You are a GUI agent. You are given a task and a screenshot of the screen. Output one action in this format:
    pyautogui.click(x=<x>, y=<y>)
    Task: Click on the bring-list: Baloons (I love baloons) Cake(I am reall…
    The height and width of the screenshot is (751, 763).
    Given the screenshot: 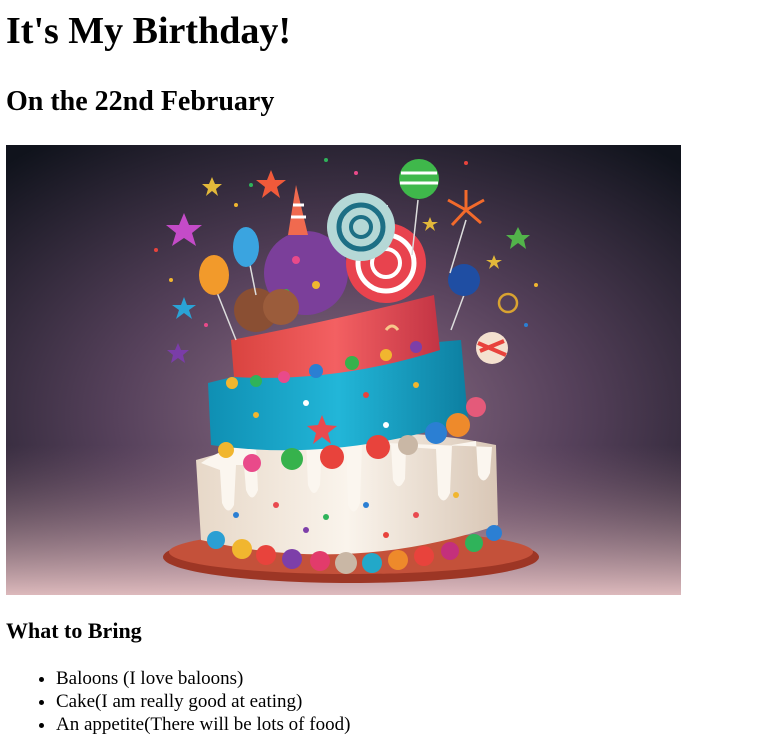 What is the action you would take?
    pyautogui.click(x=384, y=701)
    